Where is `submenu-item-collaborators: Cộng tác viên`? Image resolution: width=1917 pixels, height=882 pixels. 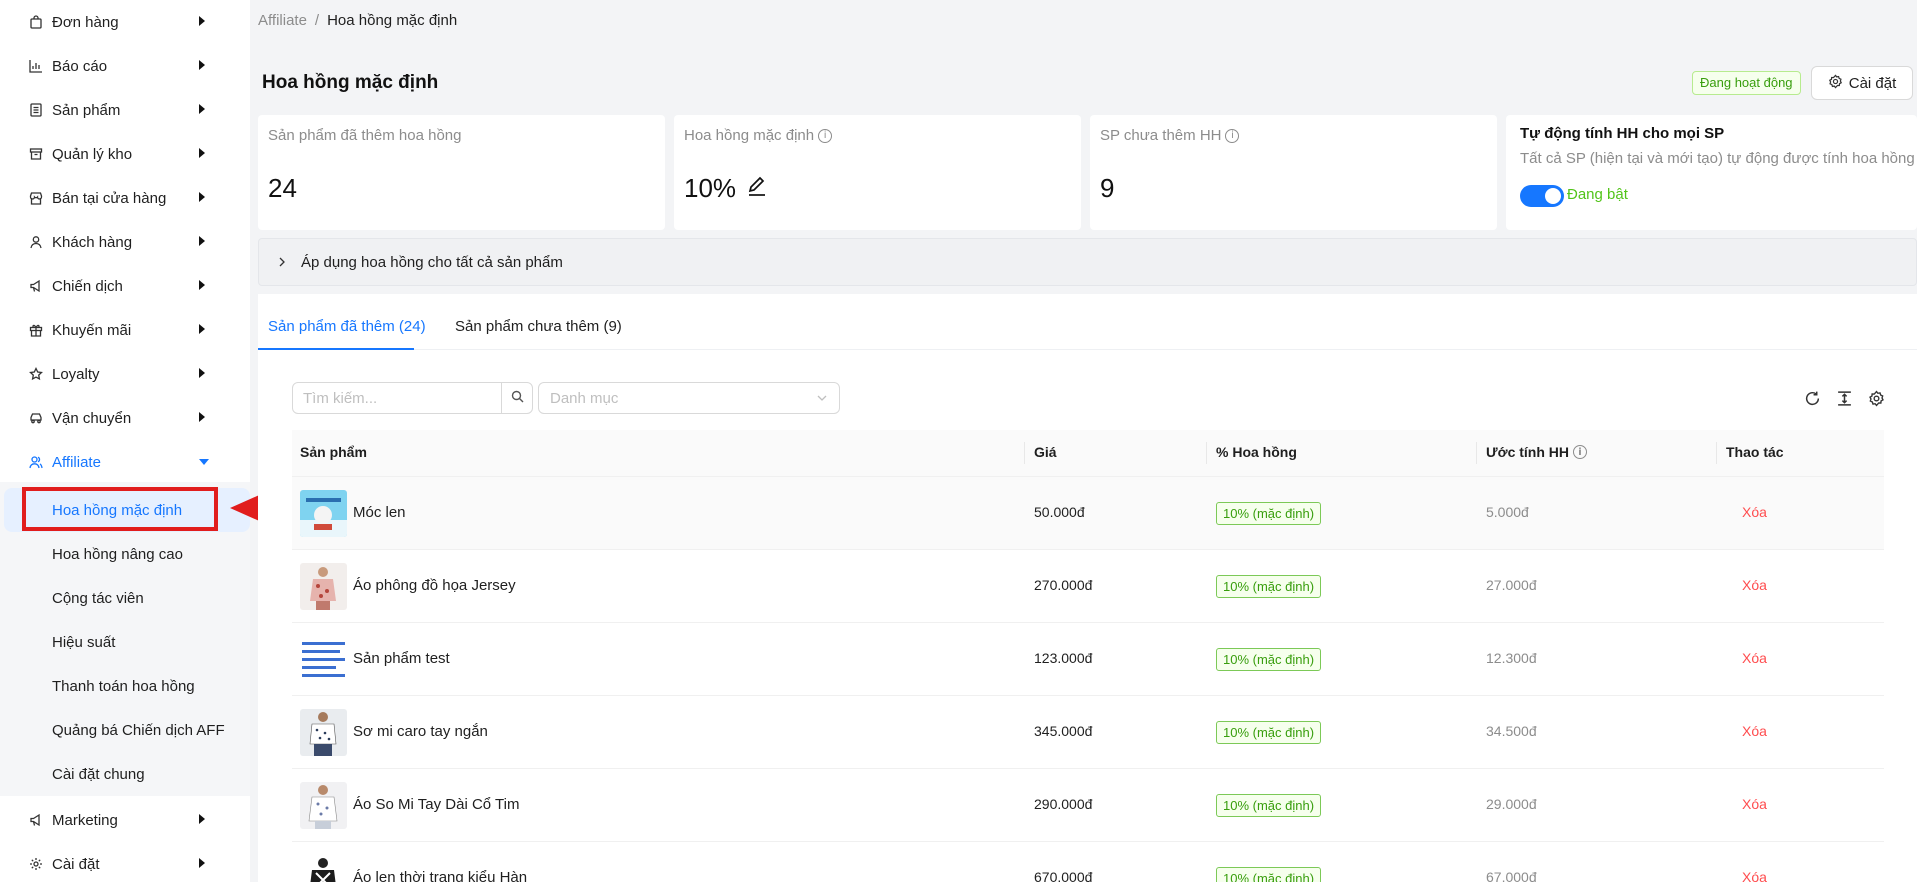
submenu-item-collaborators: Cộng tác viên is located at coordinates (125, 598).